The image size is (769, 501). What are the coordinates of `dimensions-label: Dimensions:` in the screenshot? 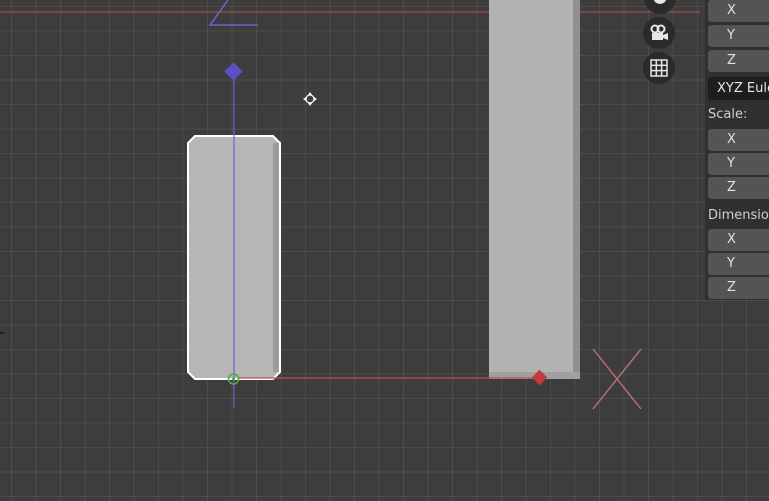 It's located at (738, 215).